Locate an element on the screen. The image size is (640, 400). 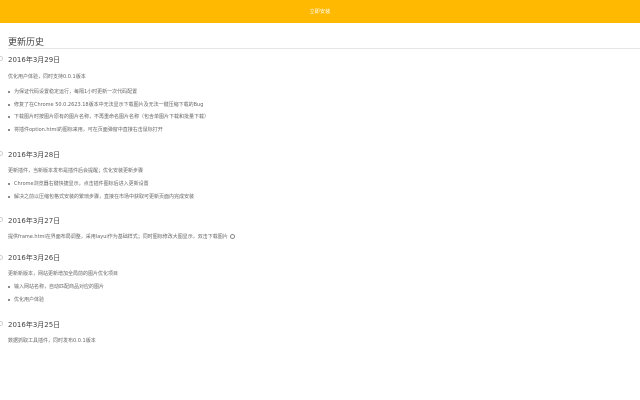
smile-icon is located at coordinates (232, 236).